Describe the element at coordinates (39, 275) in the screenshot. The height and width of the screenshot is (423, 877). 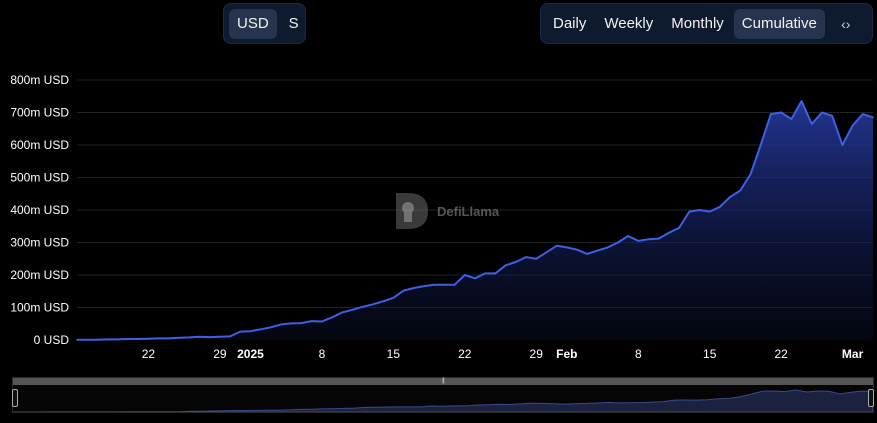
I see `y-tick-label: 200m USD` at that location.